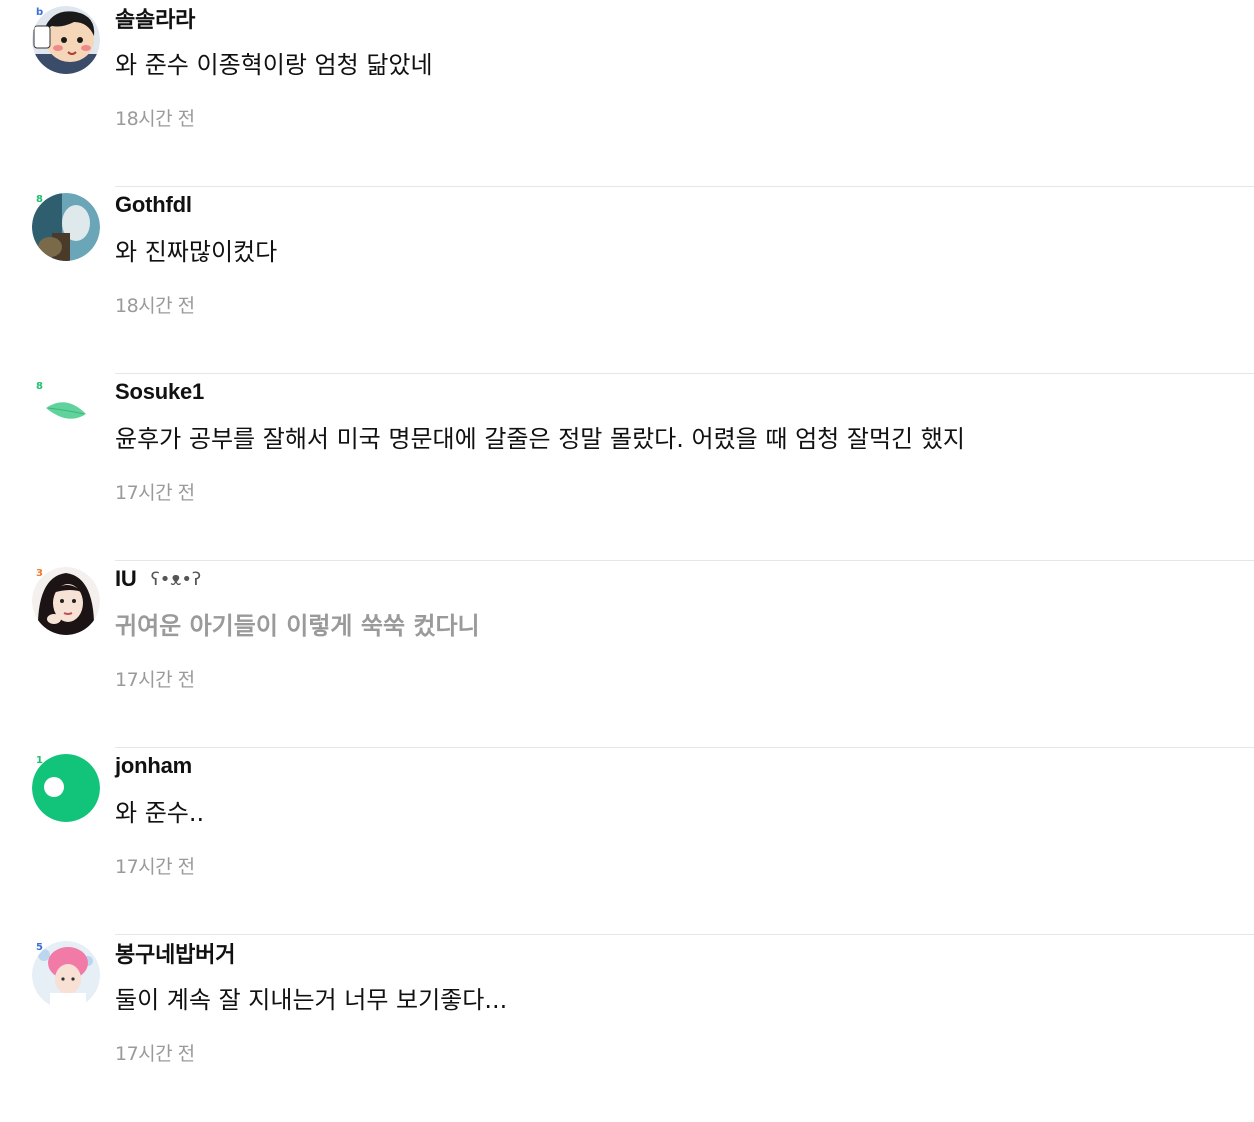 This screenshot has width=1254, height=1122. I want to click on level-badge: 1, so click(39, 760).